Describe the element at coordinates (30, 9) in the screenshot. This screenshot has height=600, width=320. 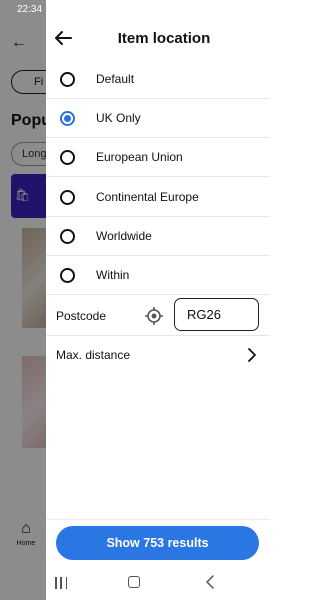
I see `status-time: 22:34` at that location.